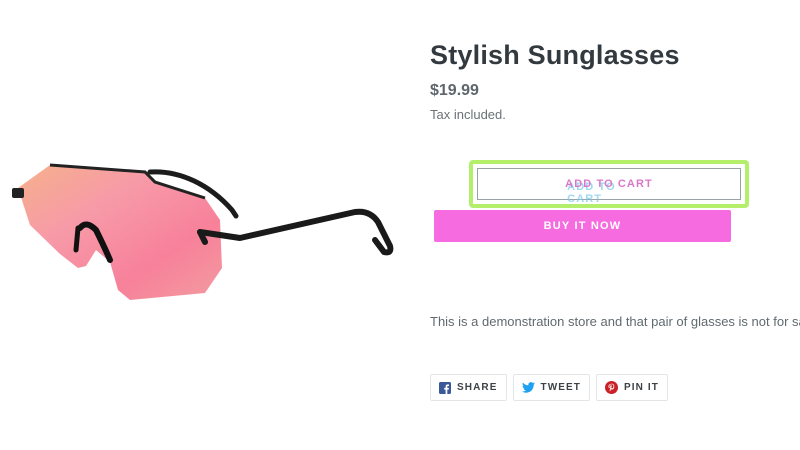 This screenshot has width=800, height=450. I want to click on twitter-icon, so click(528, 387).